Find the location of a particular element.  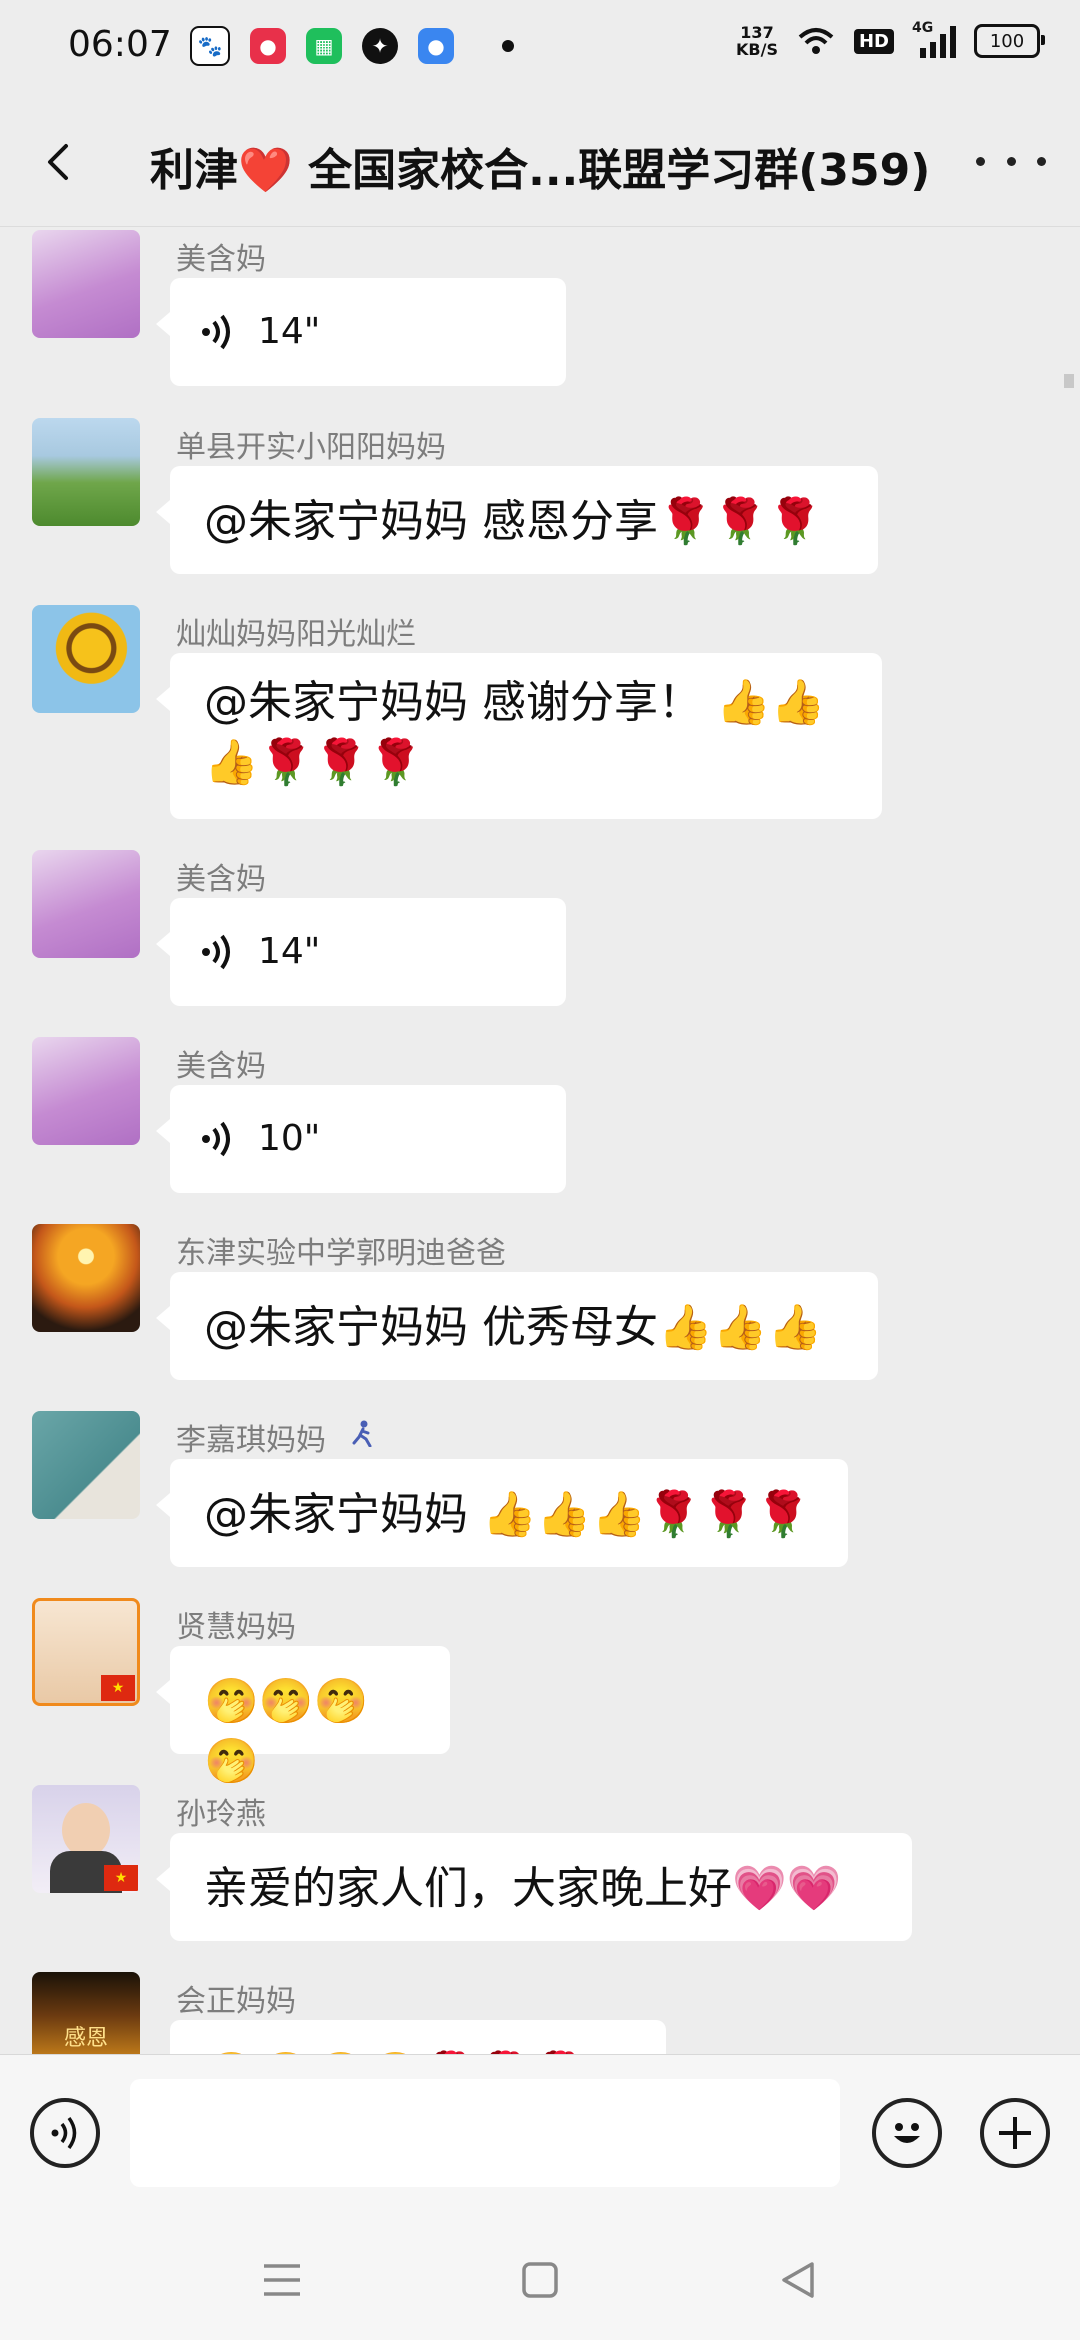

message-text: @朱家宁妈妈 优秀母女👍👍👍 is located at coordinates (513, 1327).